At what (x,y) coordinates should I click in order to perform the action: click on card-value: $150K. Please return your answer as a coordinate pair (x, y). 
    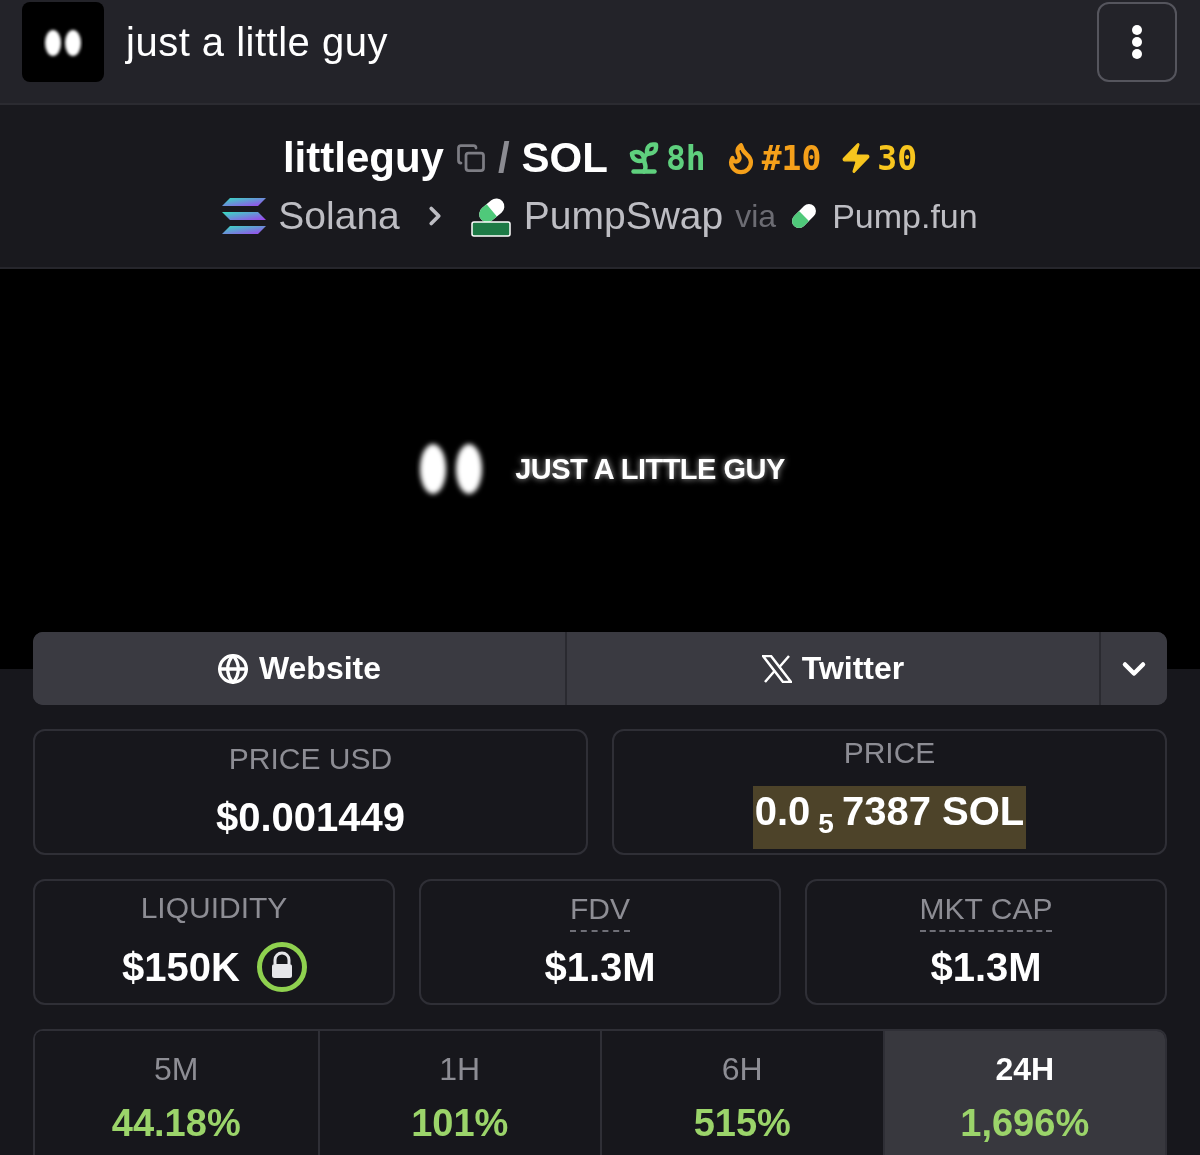
    Looking at the image, I should click on (181, 967).